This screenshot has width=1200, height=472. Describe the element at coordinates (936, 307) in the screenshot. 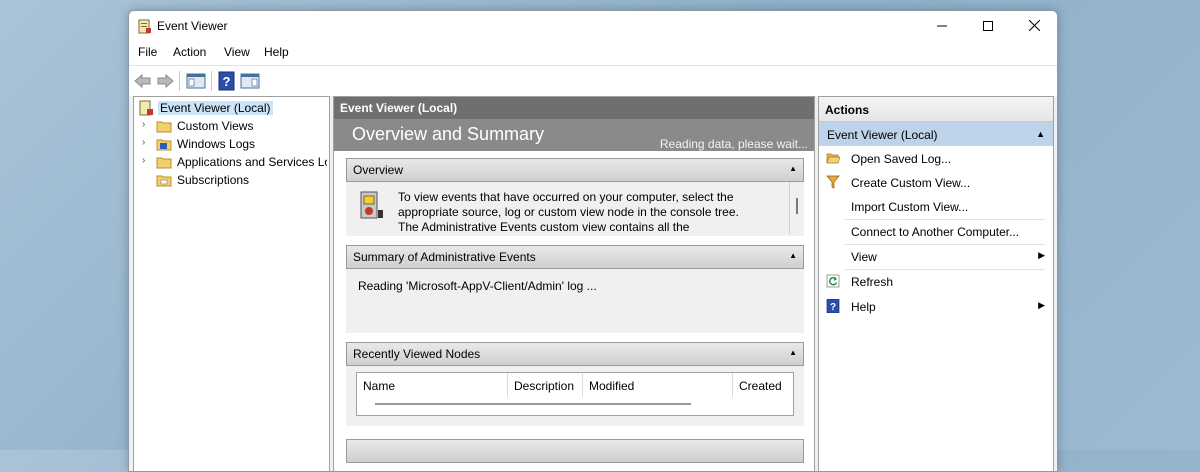

I see `action-help: ? Help ▶` at that location.